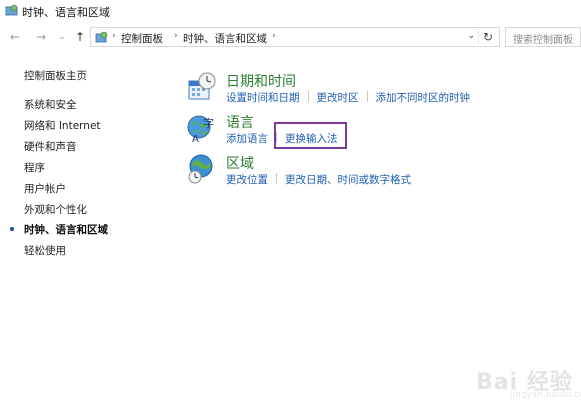 The image size is (581, 413). What do you see at coordinates (142, 38) in the screenshot?
I see `breadcrumb-control-panel: 控制面板` at bounding box center [142, 38].